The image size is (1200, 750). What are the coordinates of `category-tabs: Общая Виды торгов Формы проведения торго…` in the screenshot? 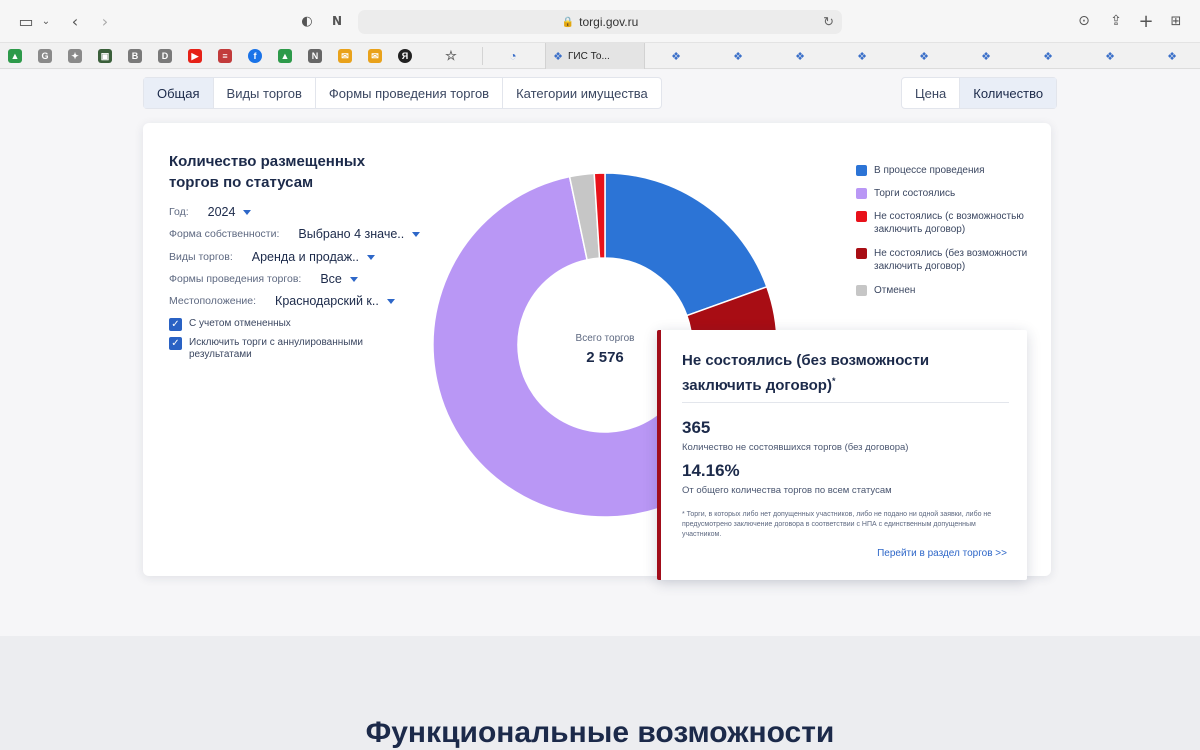 It's located at (402, 93).